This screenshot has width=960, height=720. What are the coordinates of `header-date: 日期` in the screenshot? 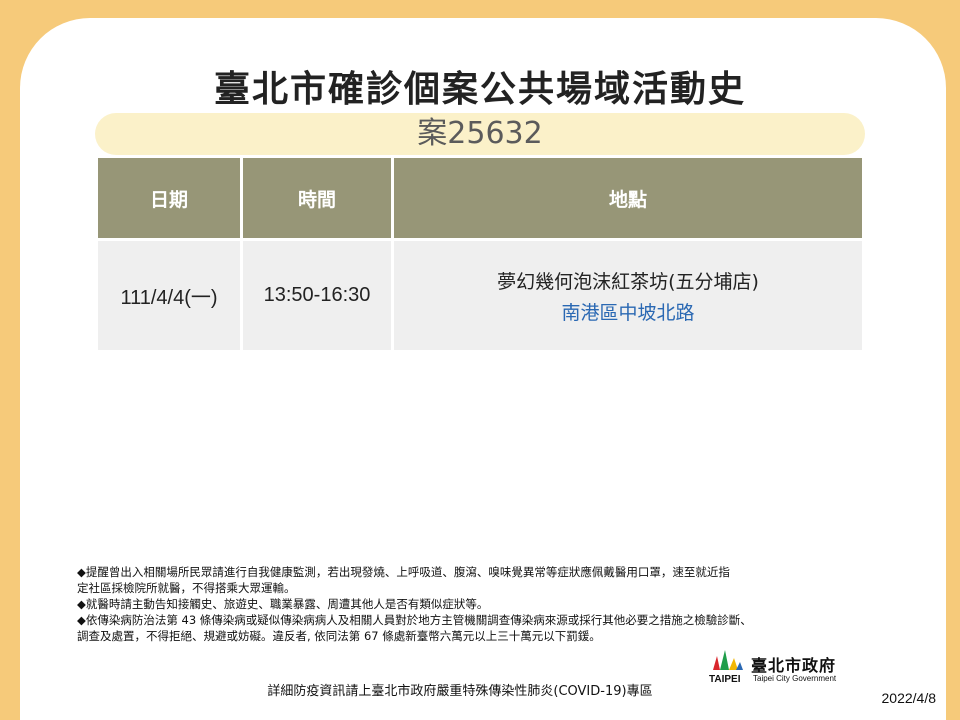 It's located at (169, 198).